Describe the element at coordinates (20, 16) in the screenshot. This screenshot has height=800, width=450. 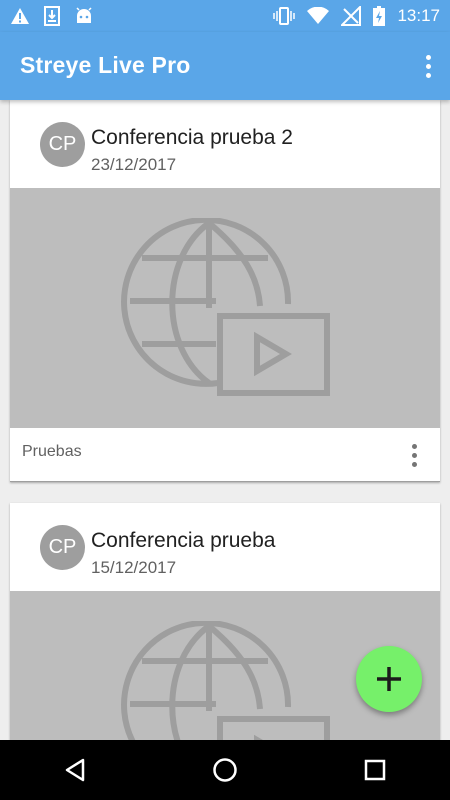
I see `warning-icon` at that location.